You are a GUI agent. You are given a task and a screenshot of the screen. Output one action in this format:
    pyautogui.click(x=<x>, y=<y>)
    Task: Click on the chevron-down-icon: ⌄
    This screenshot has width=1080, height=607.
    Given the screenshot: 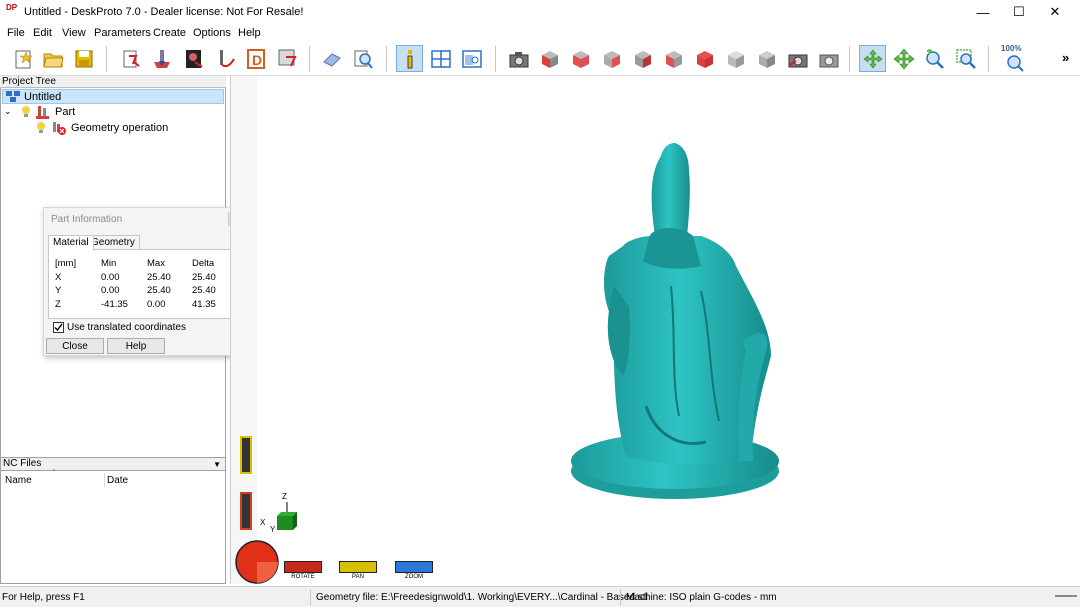 What is the action you would take?
    pyautogui.click(x=10, y=111)
    